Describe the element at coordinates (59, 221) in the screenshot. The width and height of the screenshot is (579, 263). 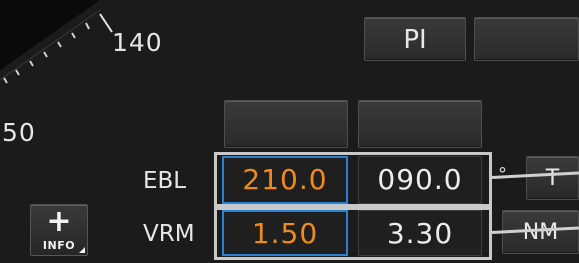
I see `plus-icon: +` at that location.